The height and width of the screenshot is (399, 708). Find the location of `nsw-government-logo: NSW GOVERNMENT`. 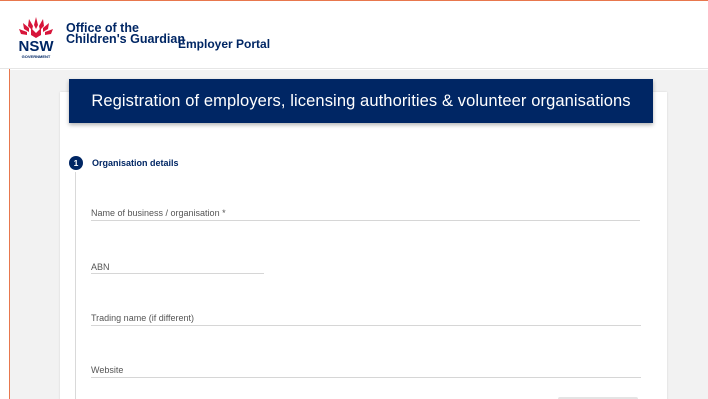

nsw-government-logo: NSW GOVERNMENT is located at coordinates (36, 40).